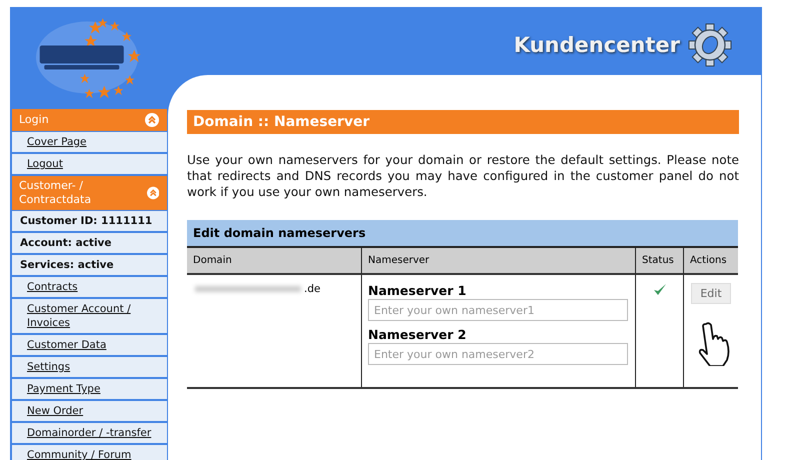 This screenshot has height=460, width=800. Describe the element at coordinates (89, 317) in the screenshot. I see `sidebar-link: Customer Account / Invoices` at that location.